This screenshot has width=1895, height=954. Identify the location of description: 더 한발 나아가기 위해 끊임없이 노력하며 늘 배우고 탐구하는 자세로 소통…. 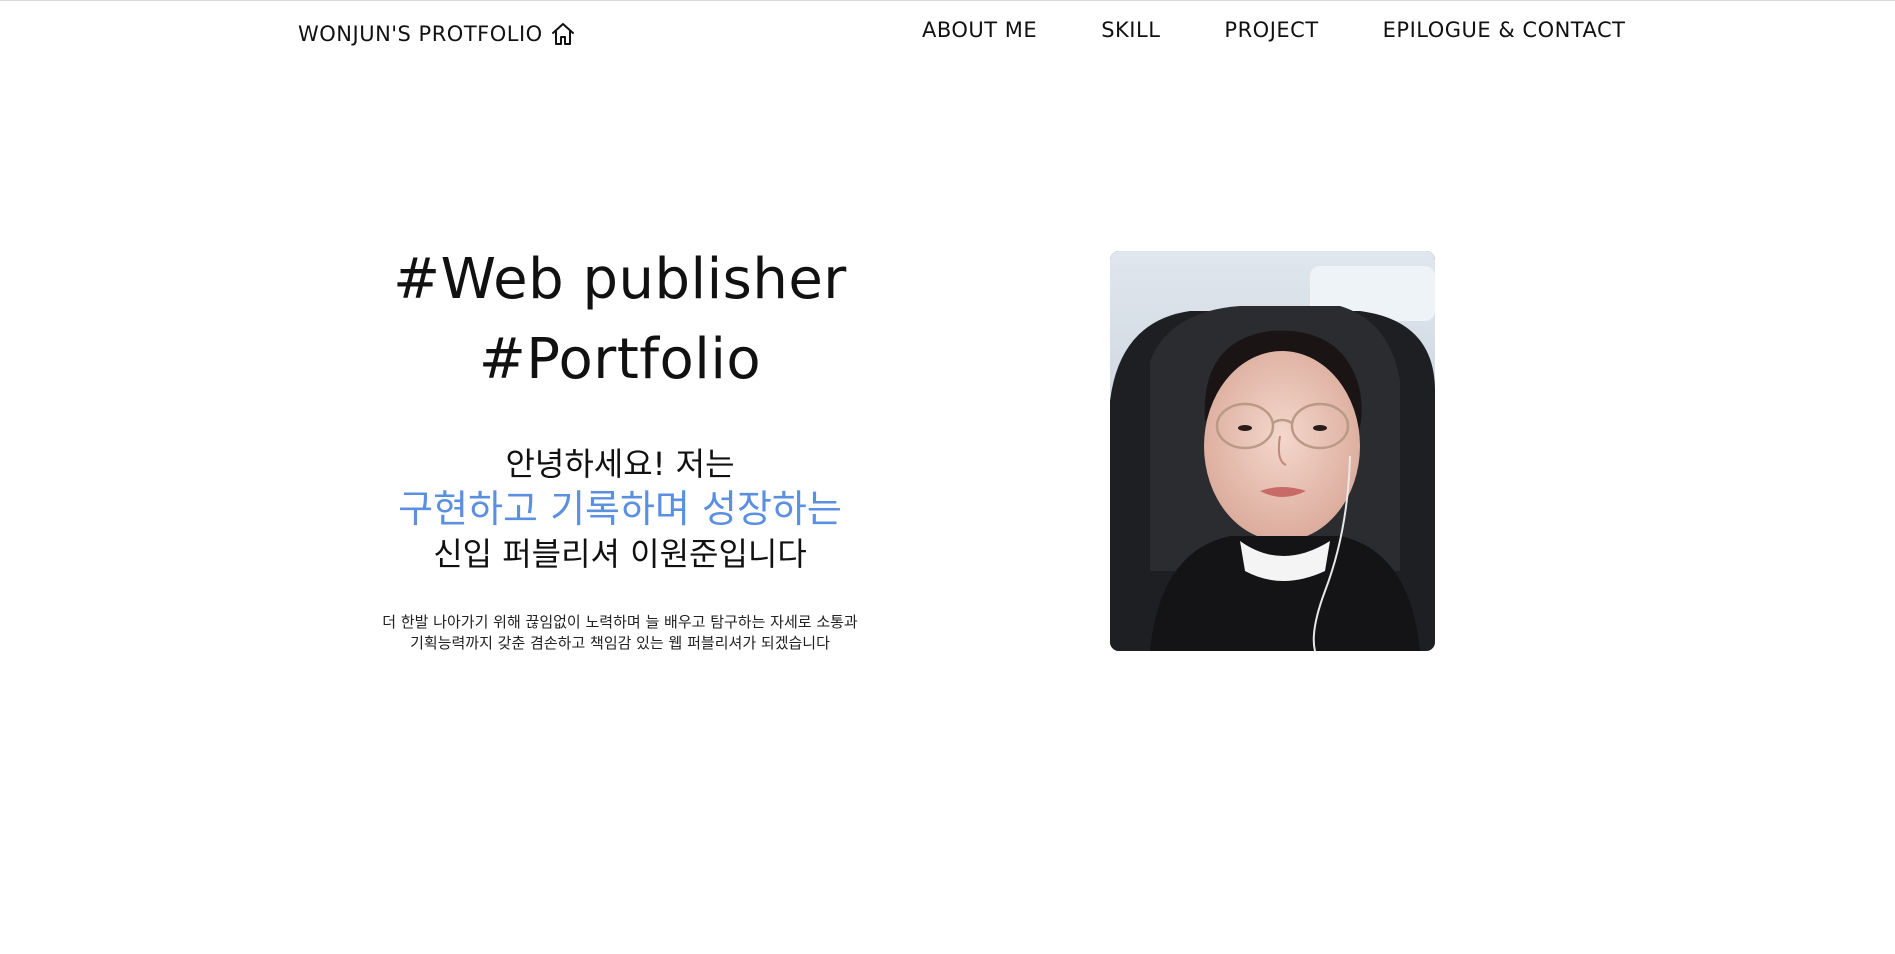
(620, 633).